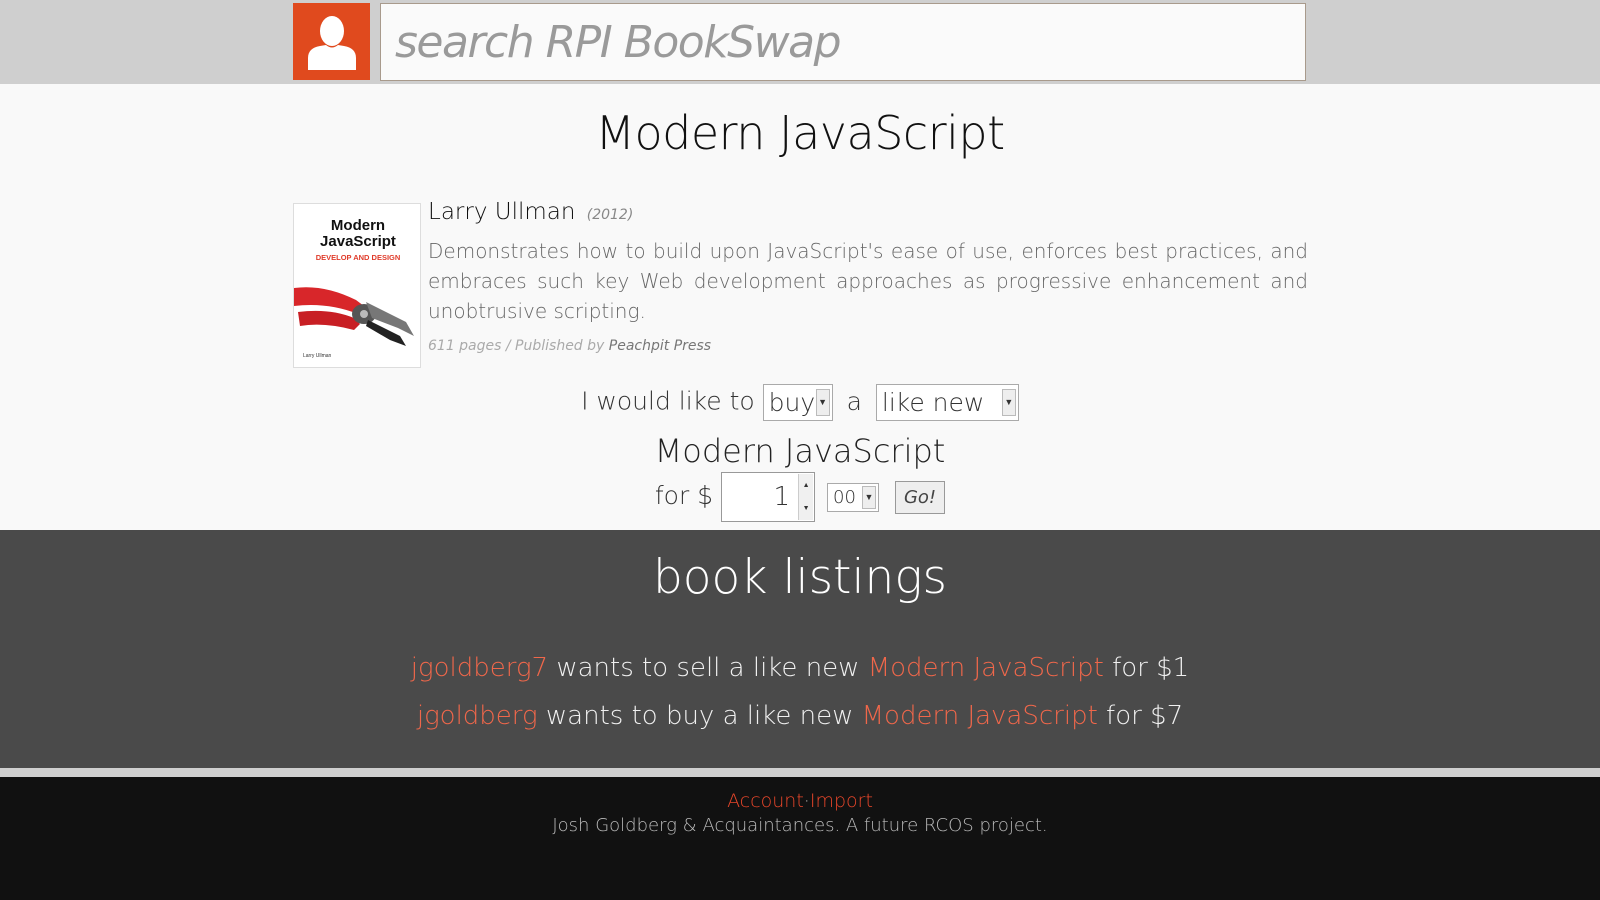  Describe the element at coordinates (516, 346) in the screenshot. I see `page-count-text: 611 pages / Published by` at that location.